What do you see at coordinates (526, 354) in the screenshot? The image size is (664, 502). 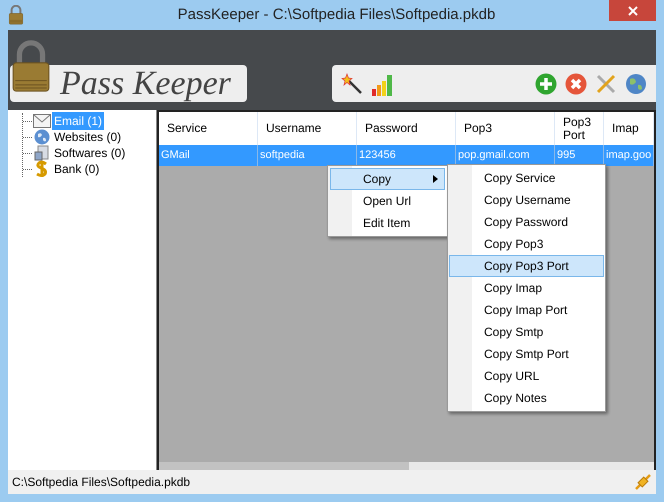 I see `menu-item: Copy Smtp Port` at bounding box center [526, 354].